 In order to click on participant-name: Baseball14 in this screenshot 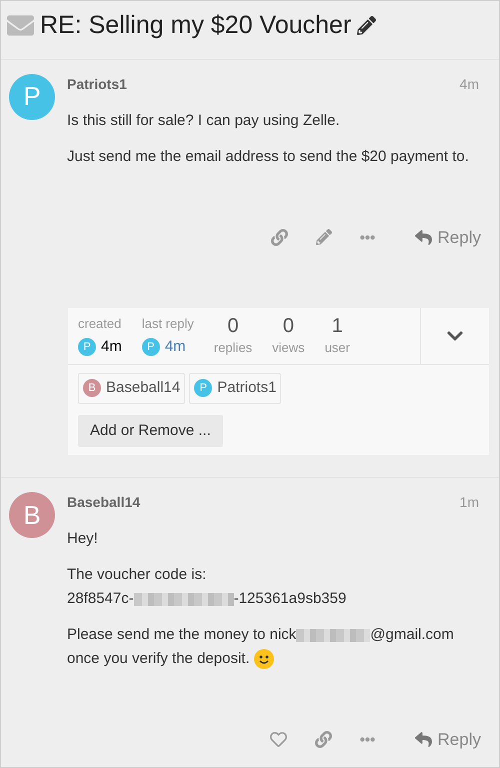, I will do `click(143, 388)`.